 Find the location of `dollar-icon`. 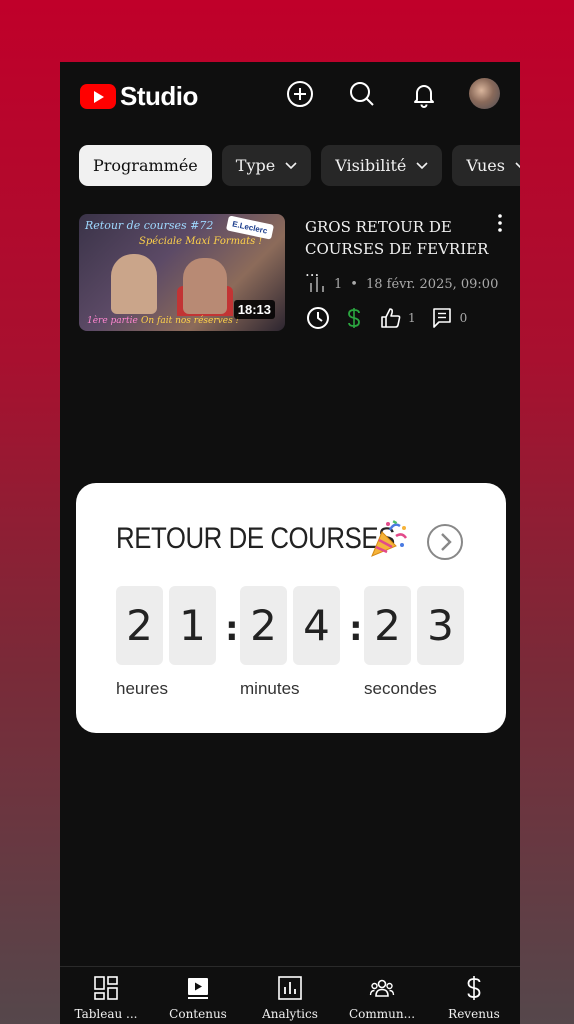

dollar-icon is located at coordinates (354, 318).